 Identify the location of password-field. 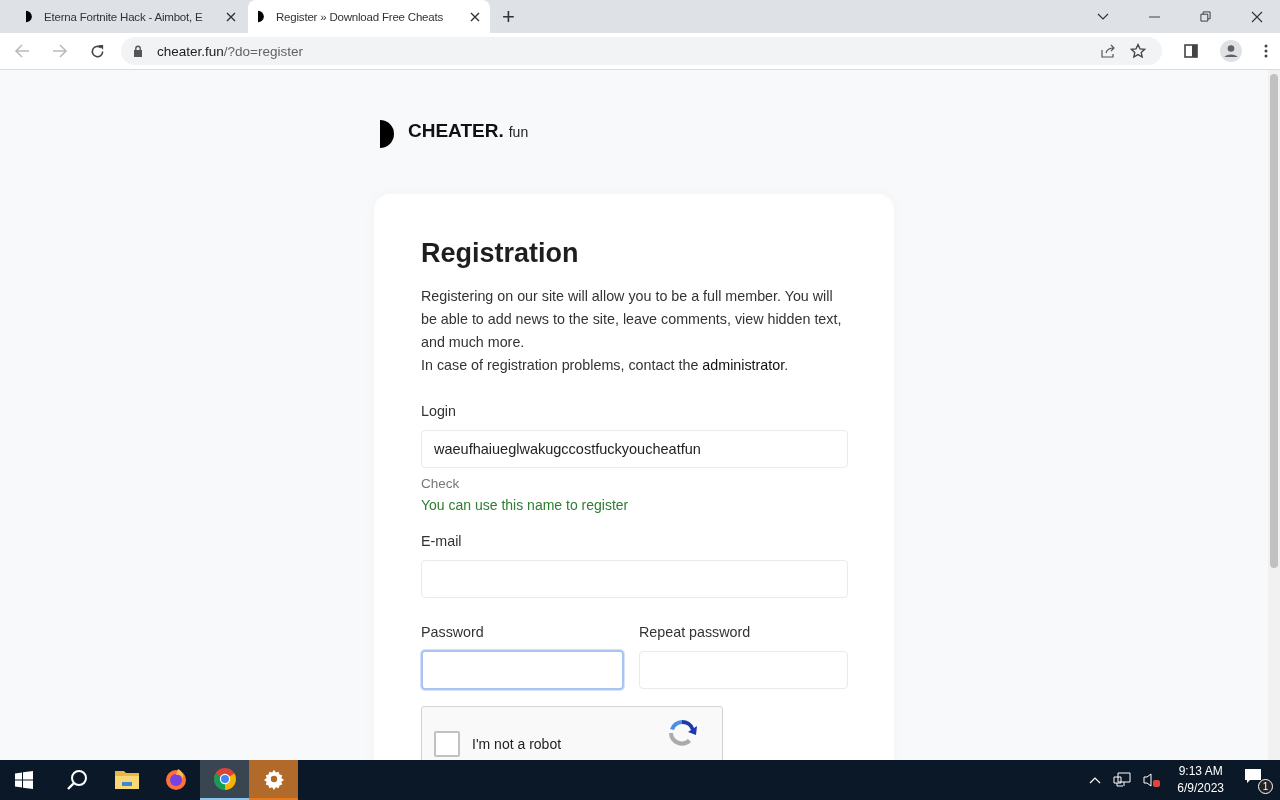
(522, 670).